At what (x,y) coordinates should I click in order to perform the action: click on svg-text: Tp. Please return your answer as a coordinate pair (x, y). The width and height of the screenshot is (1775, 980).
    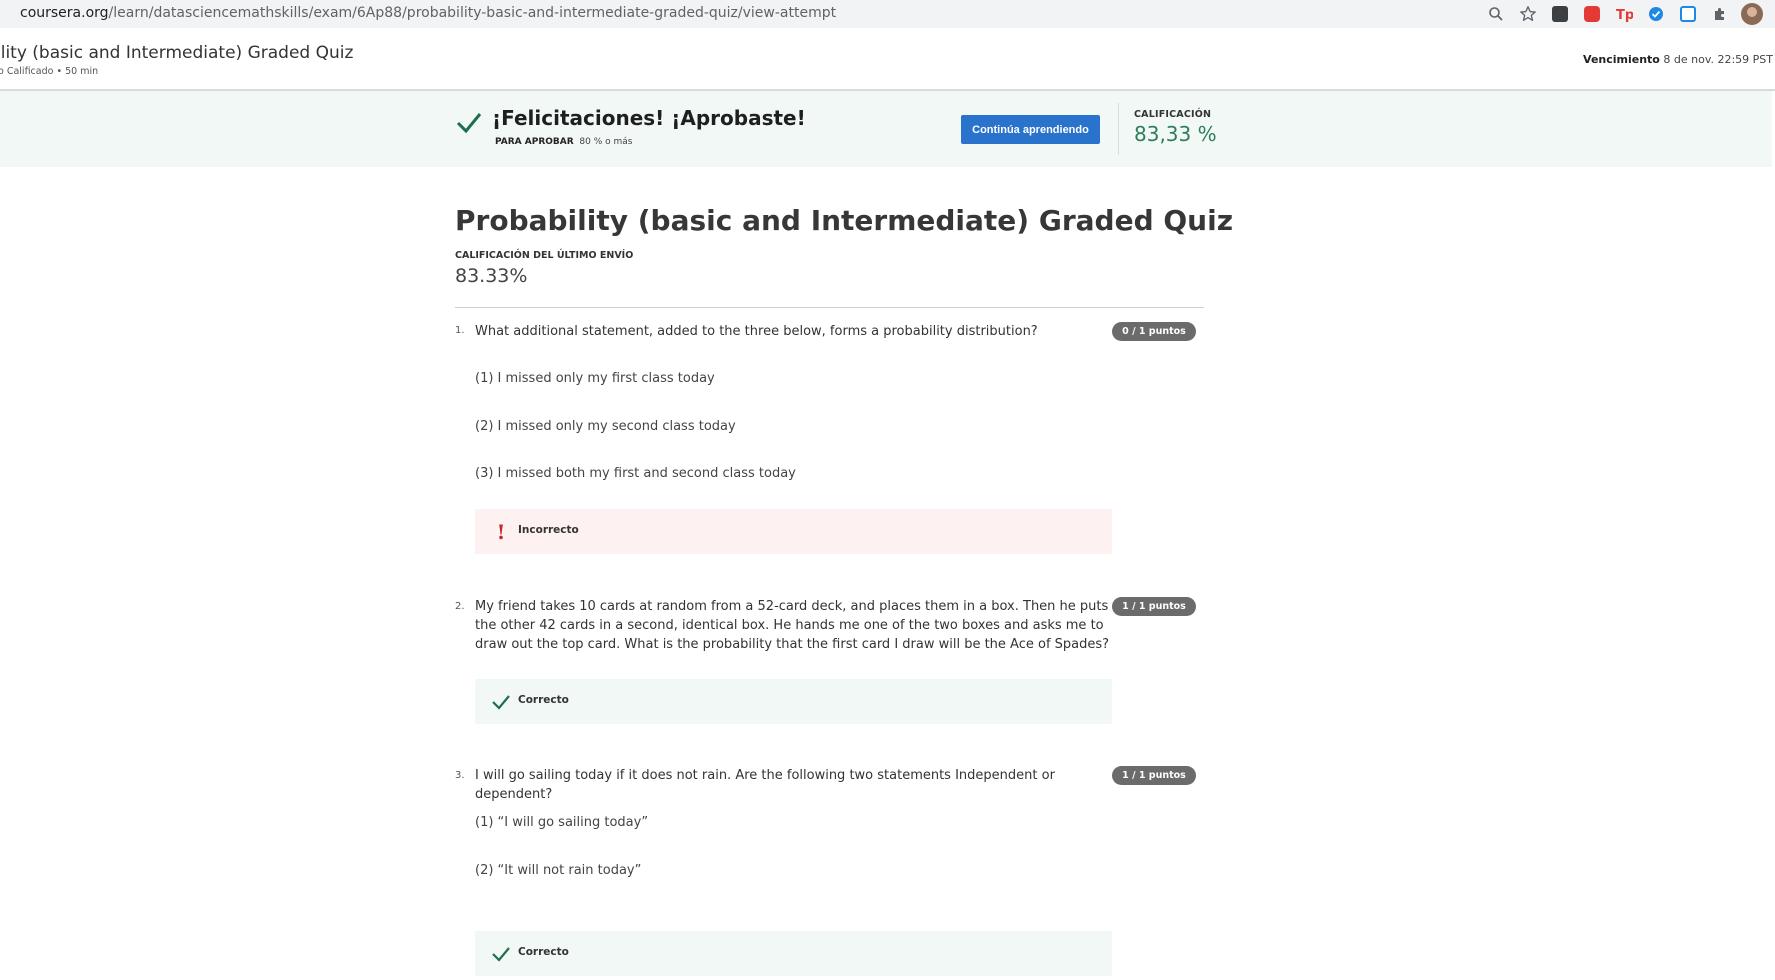
    Looking at the image, I should click on (1624, 15).